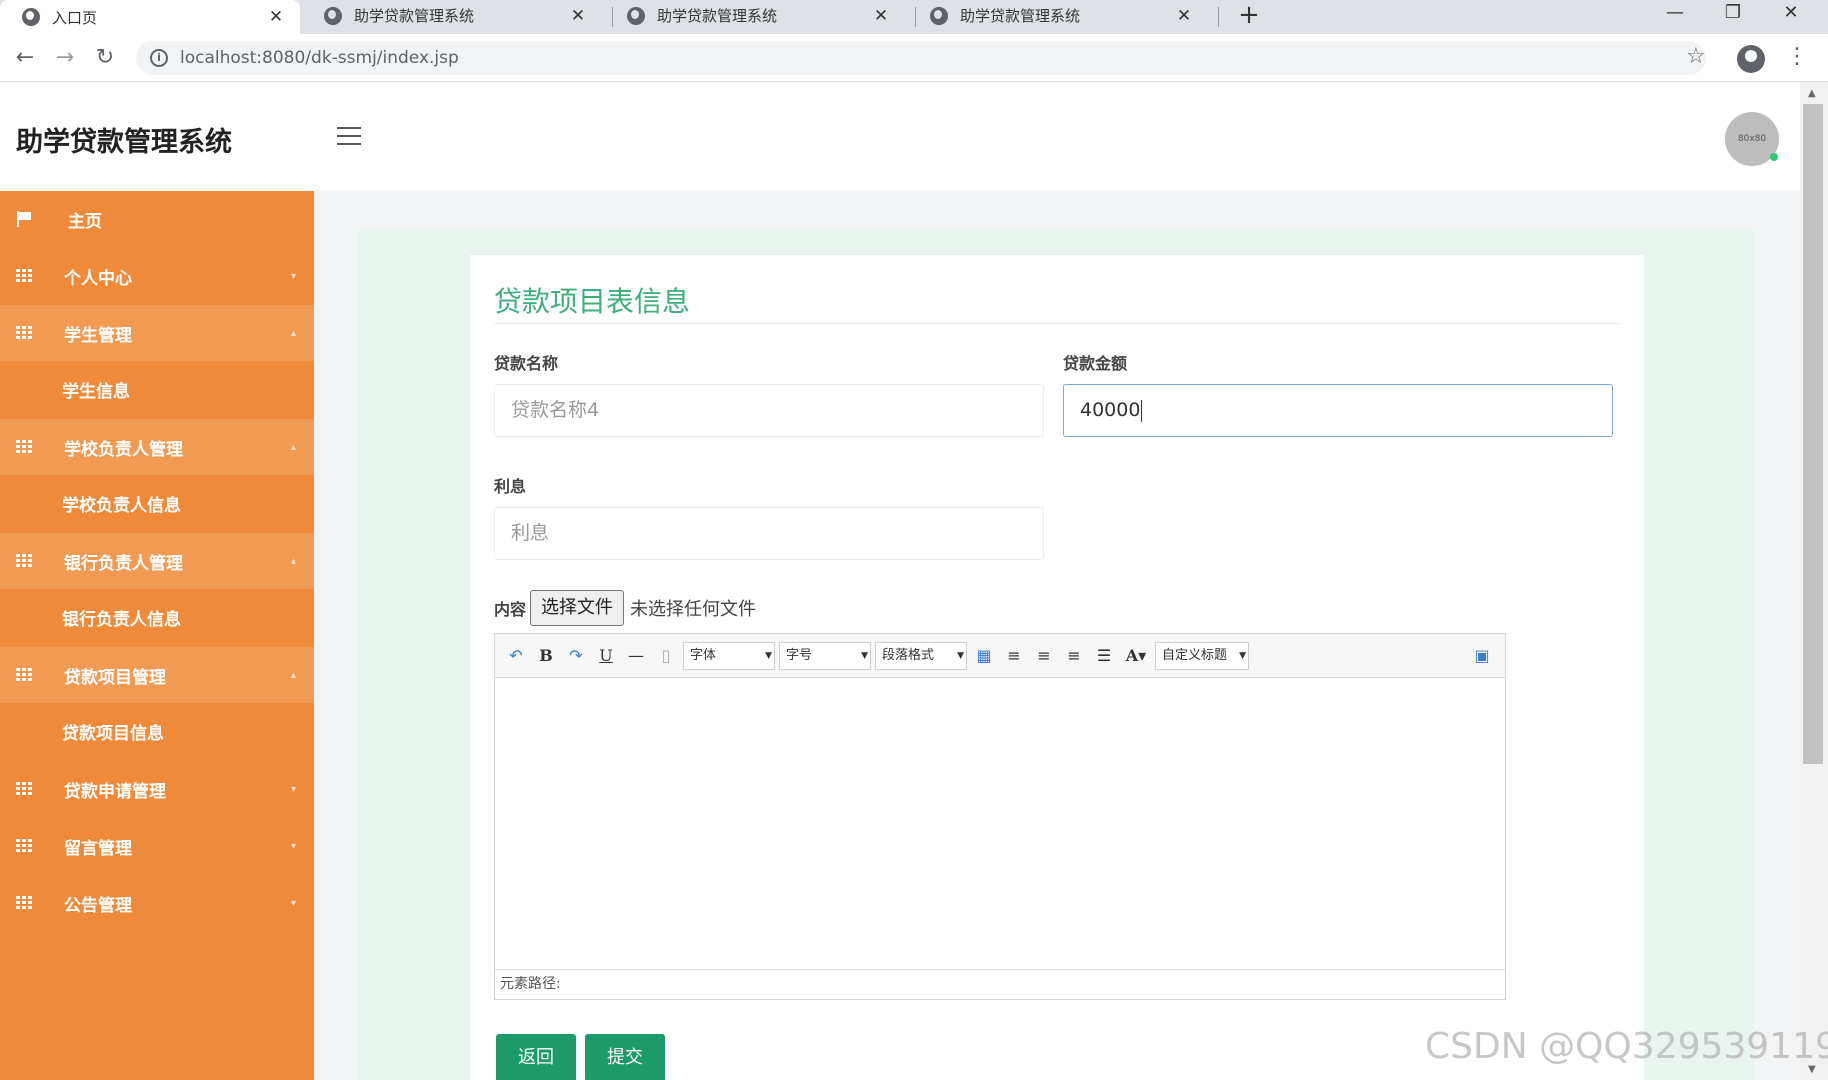 This screenshot has width=1828, height=1080. Describe the element at coordinates (1696, 56) in the screenshot. I see `bookmark-star-icon: ☆` at that location.